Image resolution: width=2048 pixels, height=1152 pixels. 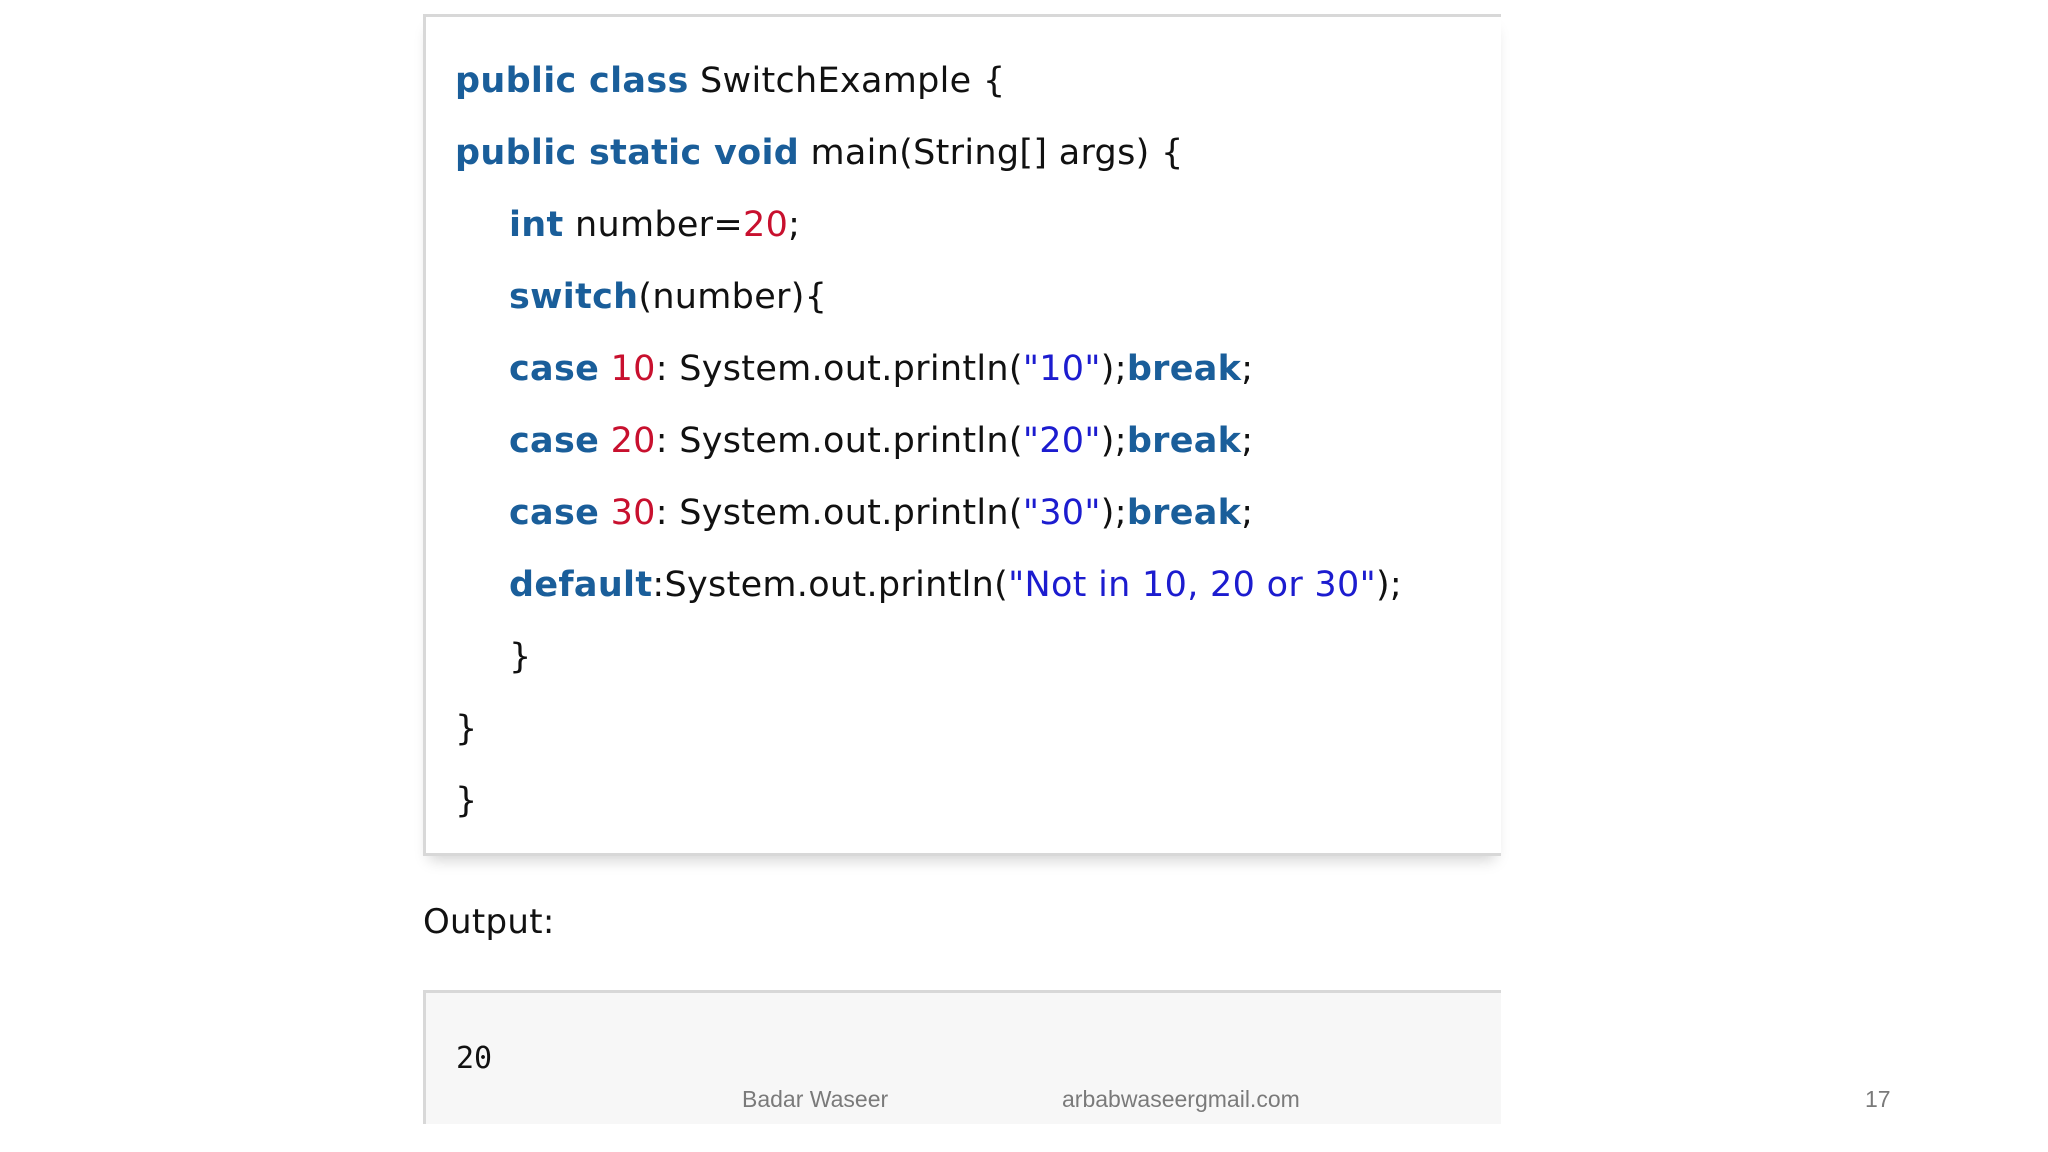 I want to click on code-line-class-declaration: public class SwitchExample {, so click(x=730, y=81).